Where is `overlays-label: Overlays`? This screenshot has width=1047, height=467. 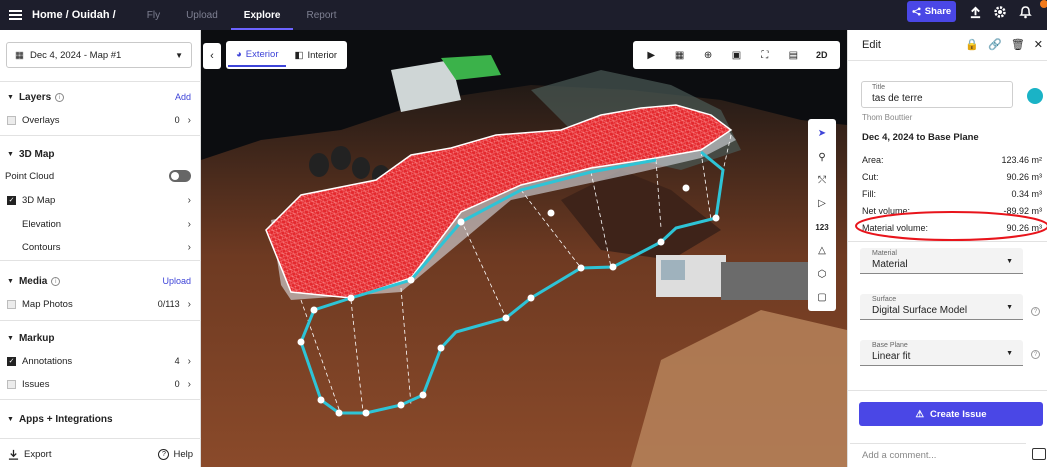
overlays-label: Overlays is located at coordinates (41, 120).